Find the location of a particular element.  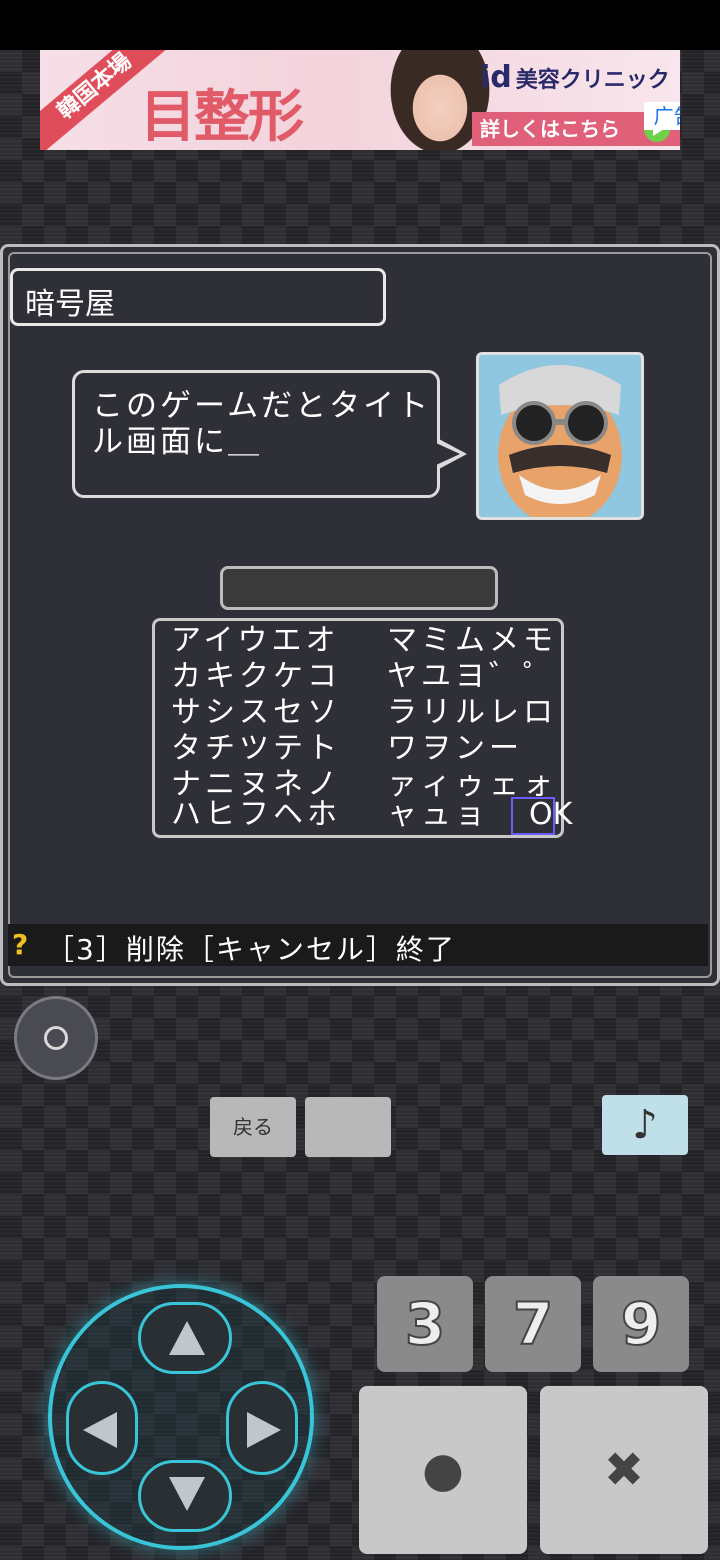

ad-brand: id 美容クリニック is located at coordinates (575, 77).